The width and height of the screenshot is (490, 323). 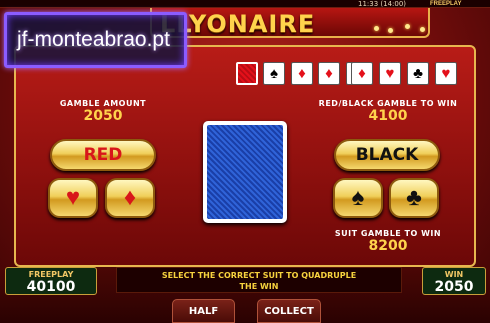 What do you see at coordinates (245, 4) in the screenshot?
I see `top-status-bar: 11:33 (14:00) FREEPLAY` at bounding box center [245, 4].